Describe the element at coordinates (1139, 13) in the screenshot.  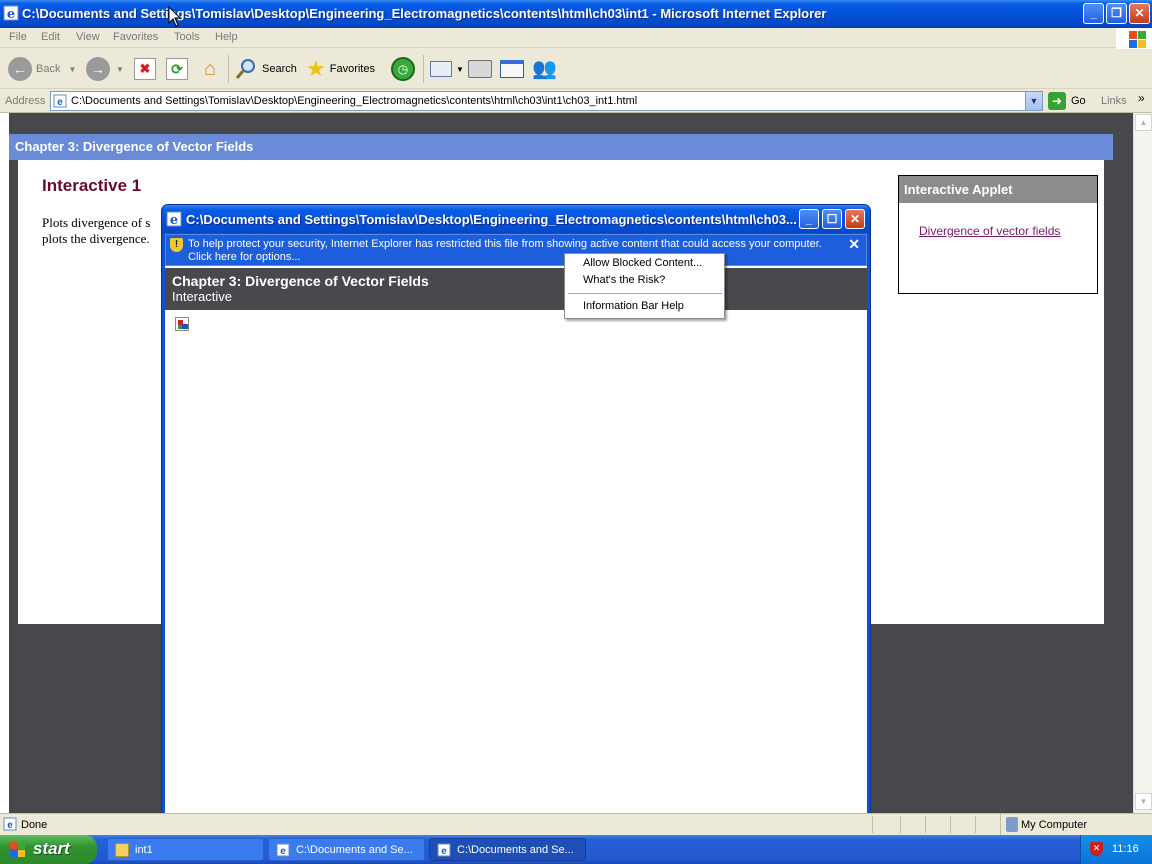
I see `close-button: ✕` at that location.